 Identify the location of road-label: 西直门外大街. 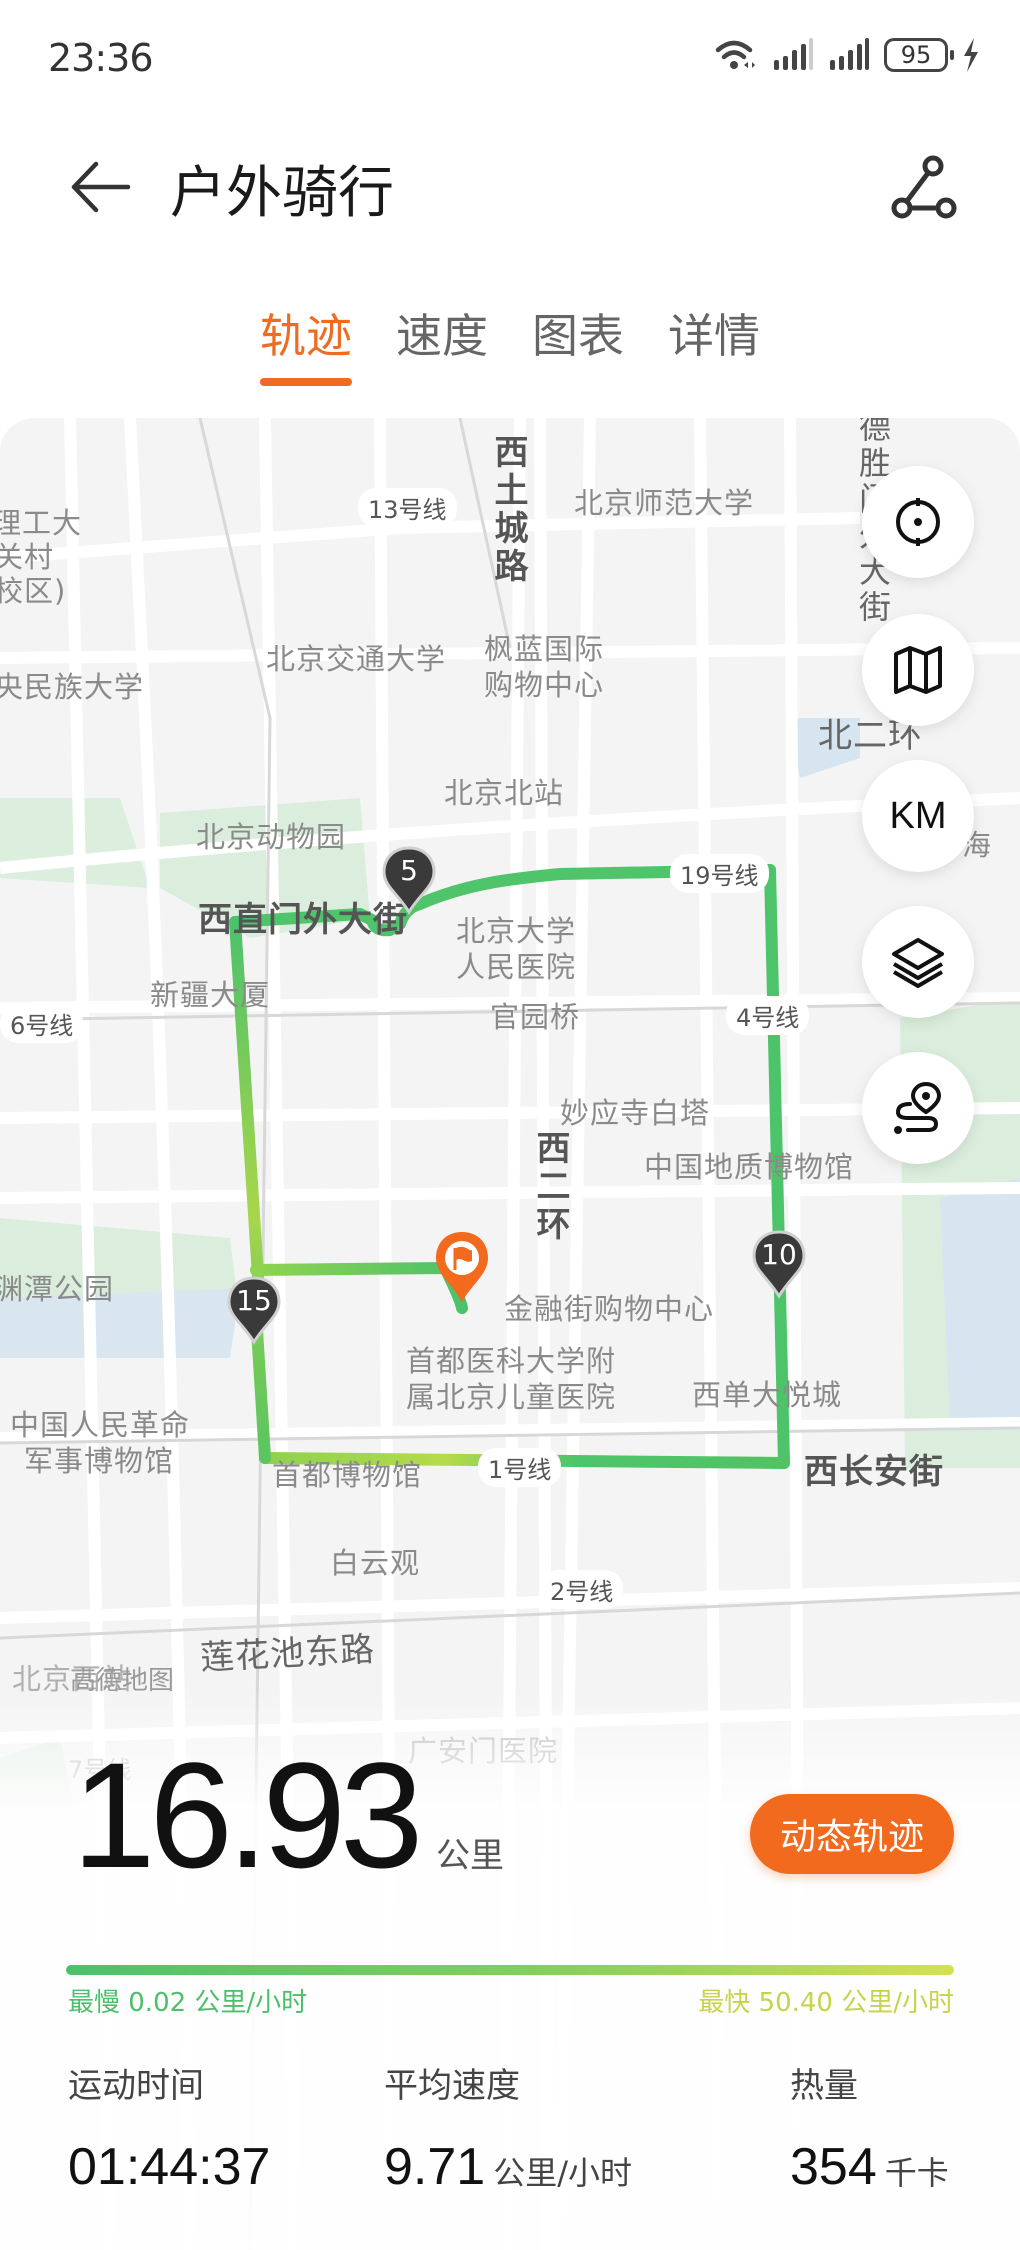
(303, 920).